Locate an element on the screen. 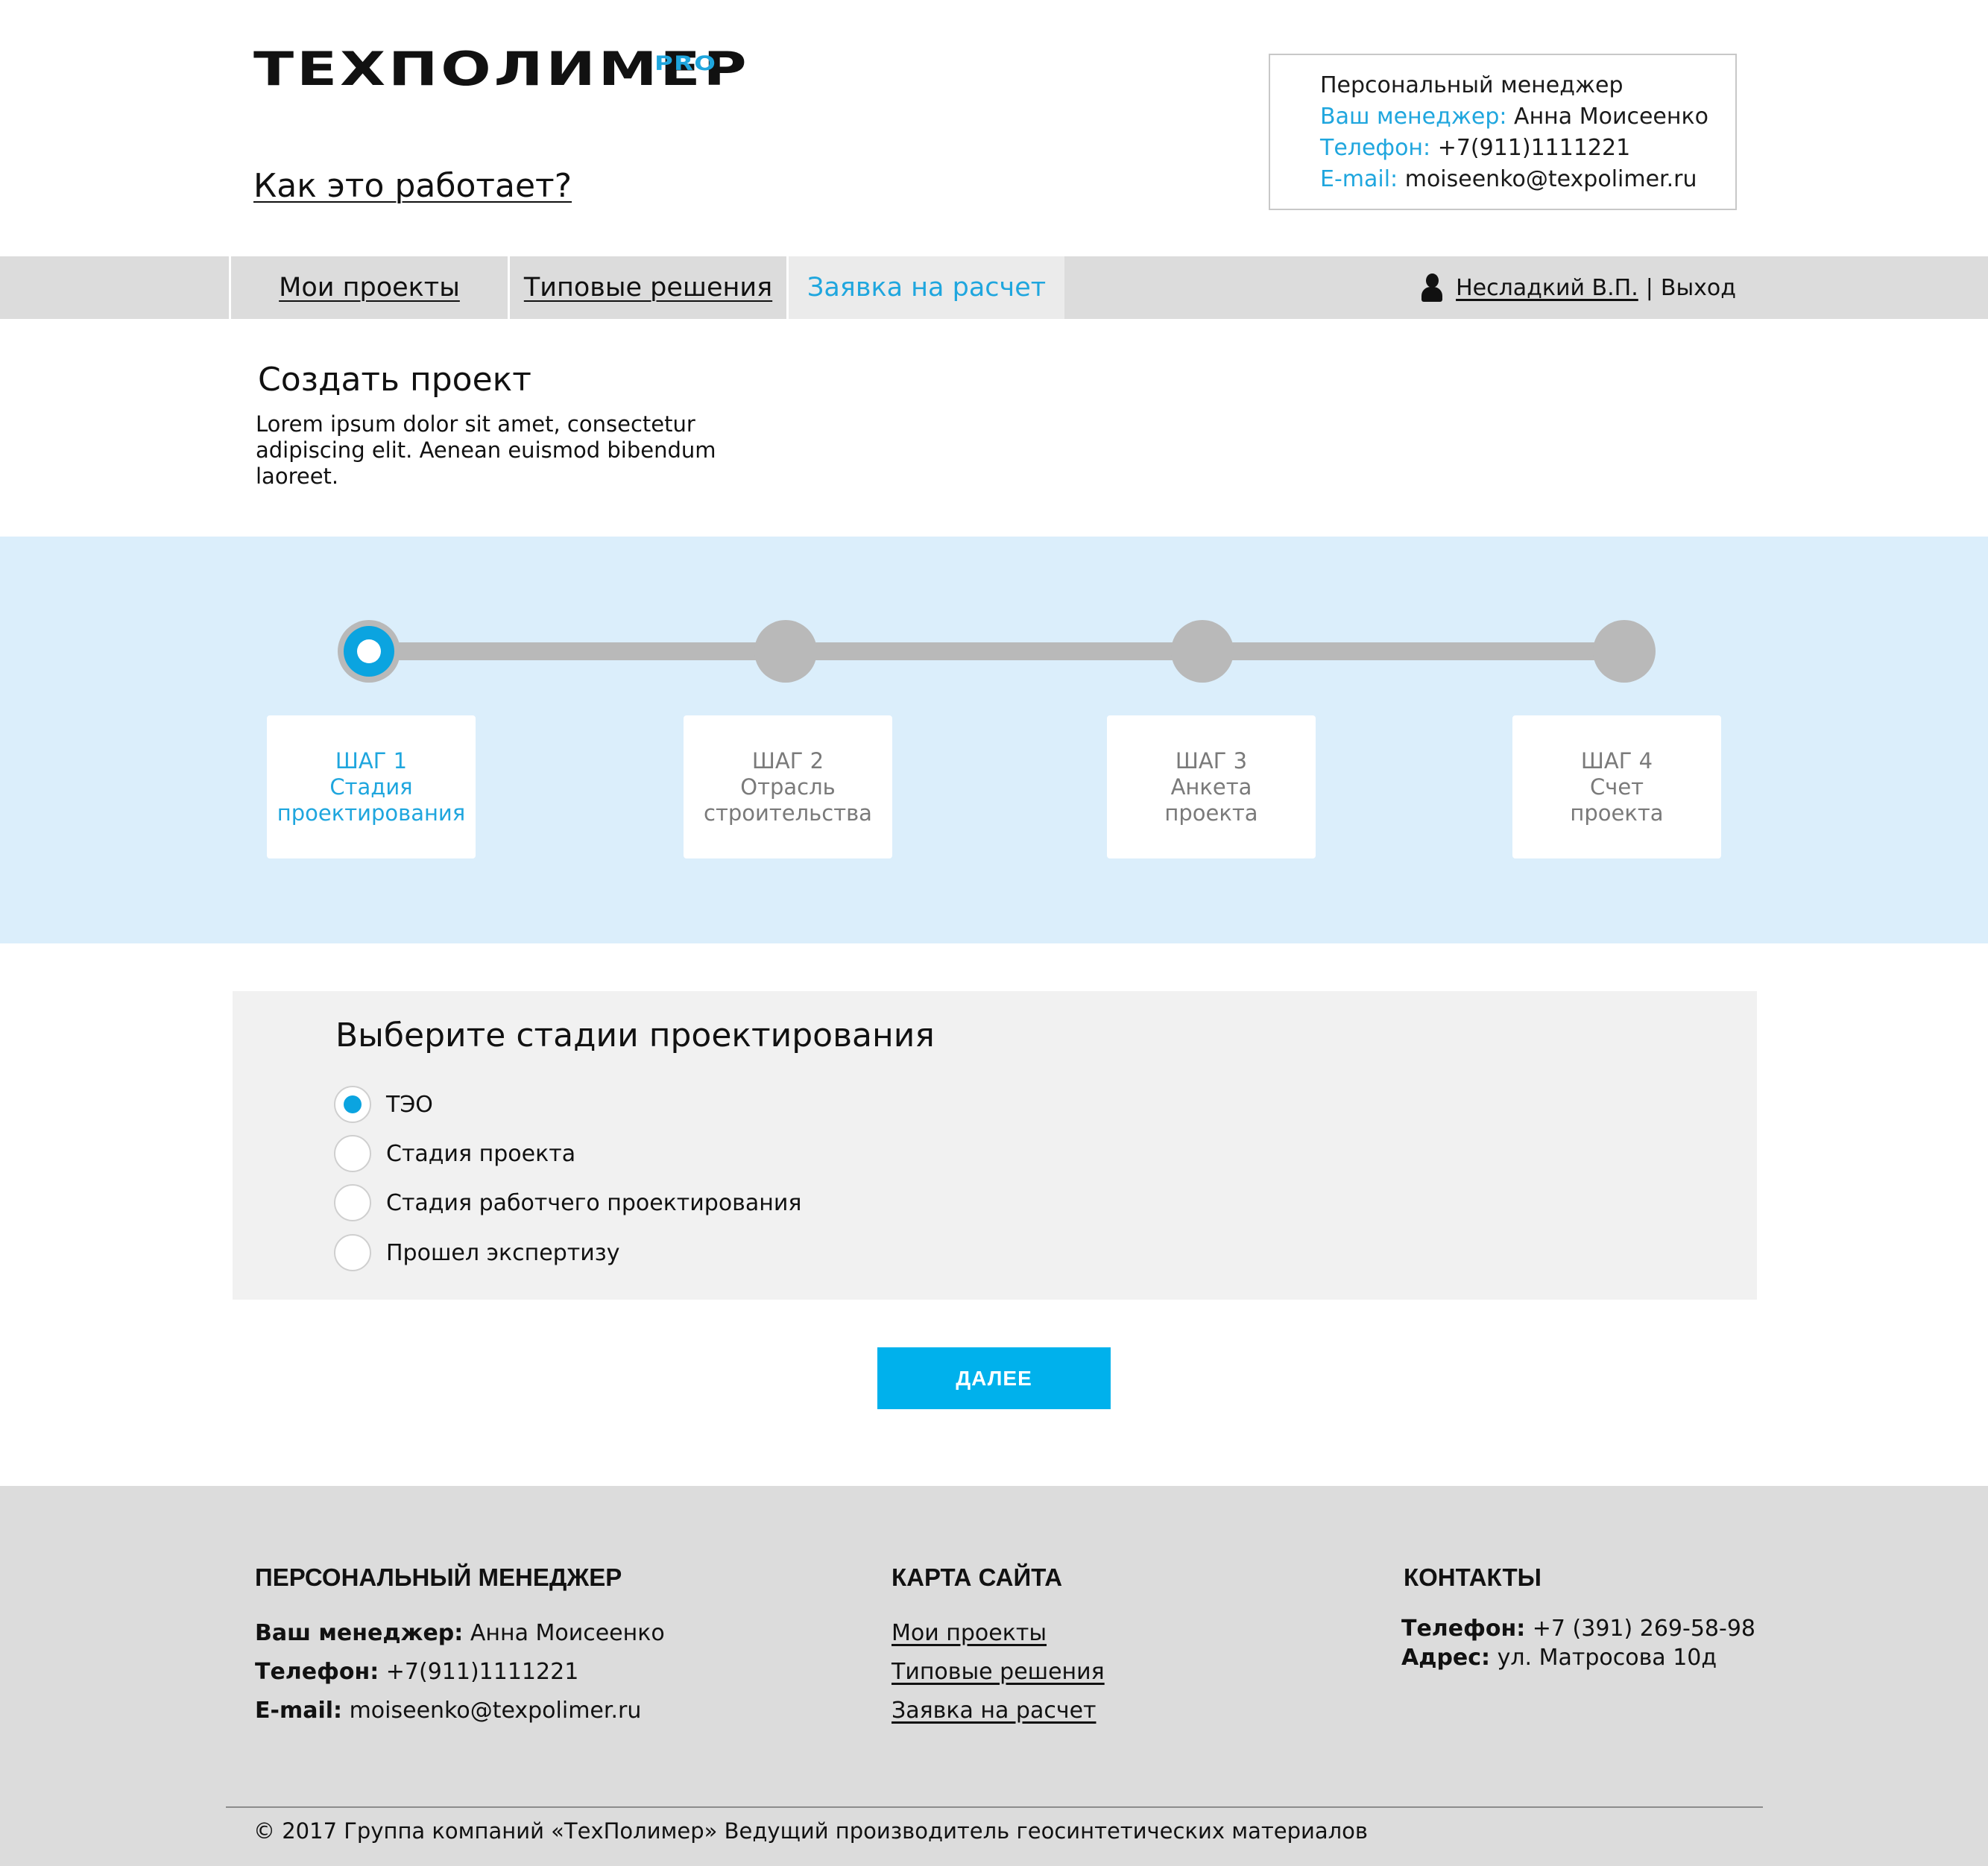 The width and height of the screenshot is (1988, 1866). footer-link-typical-solutions: Типовые решения is located at coordinates (999, 1673).